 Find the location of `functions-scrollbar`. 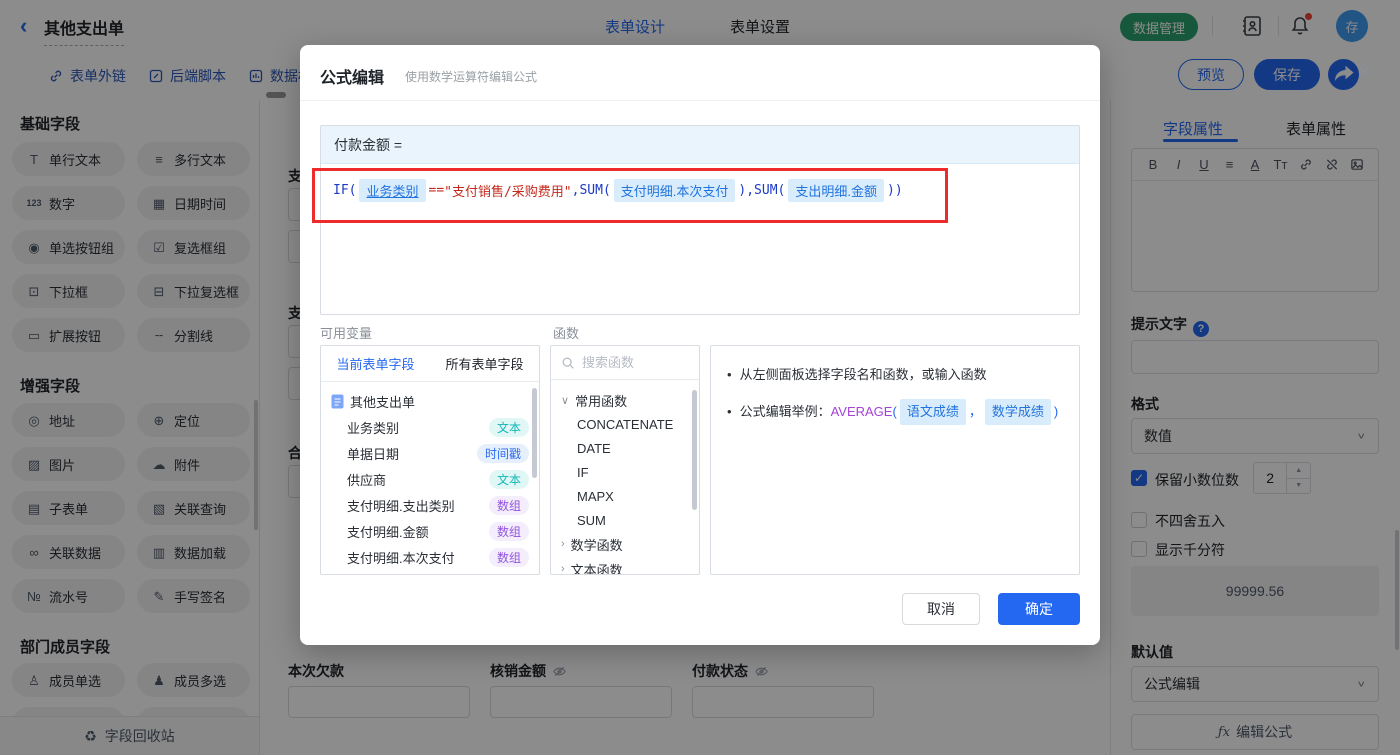

functions-scrollbar is located at coordinates (694, 450).